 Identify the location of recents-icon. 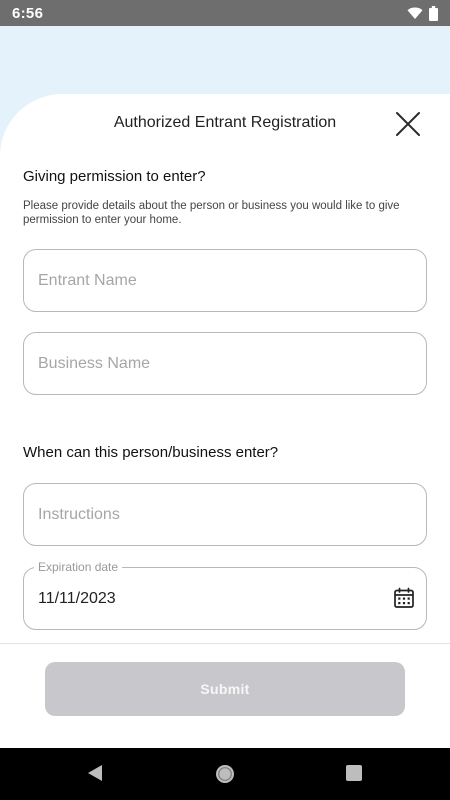
(354, 773).